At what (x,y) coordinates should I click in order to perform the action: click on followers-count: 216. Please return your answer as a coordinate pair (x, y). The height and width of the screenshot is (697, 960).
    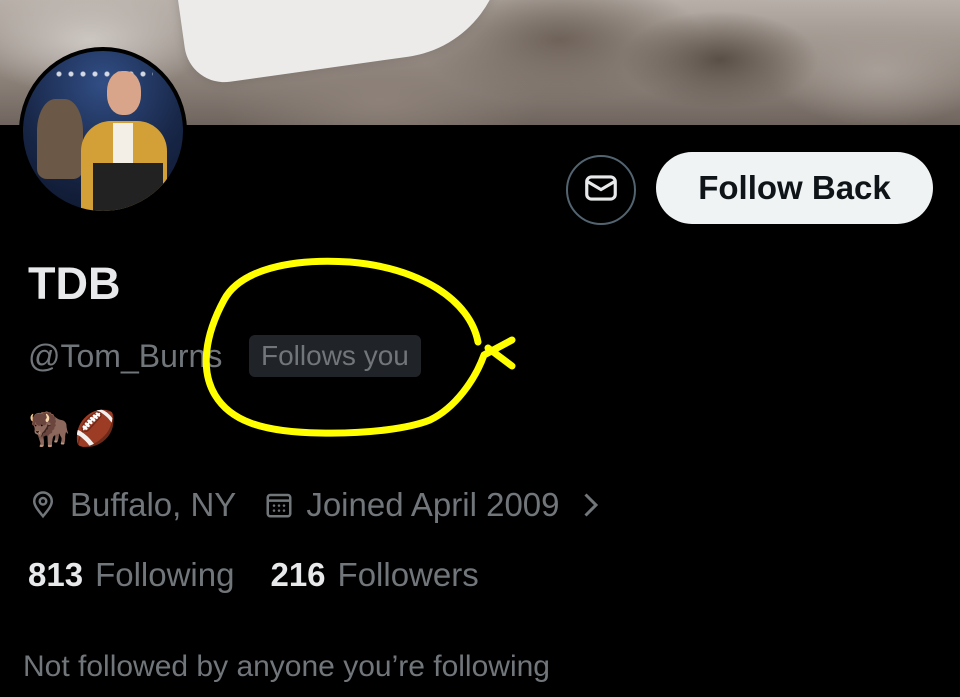
    Looking at the image, I should click on (298, 574).